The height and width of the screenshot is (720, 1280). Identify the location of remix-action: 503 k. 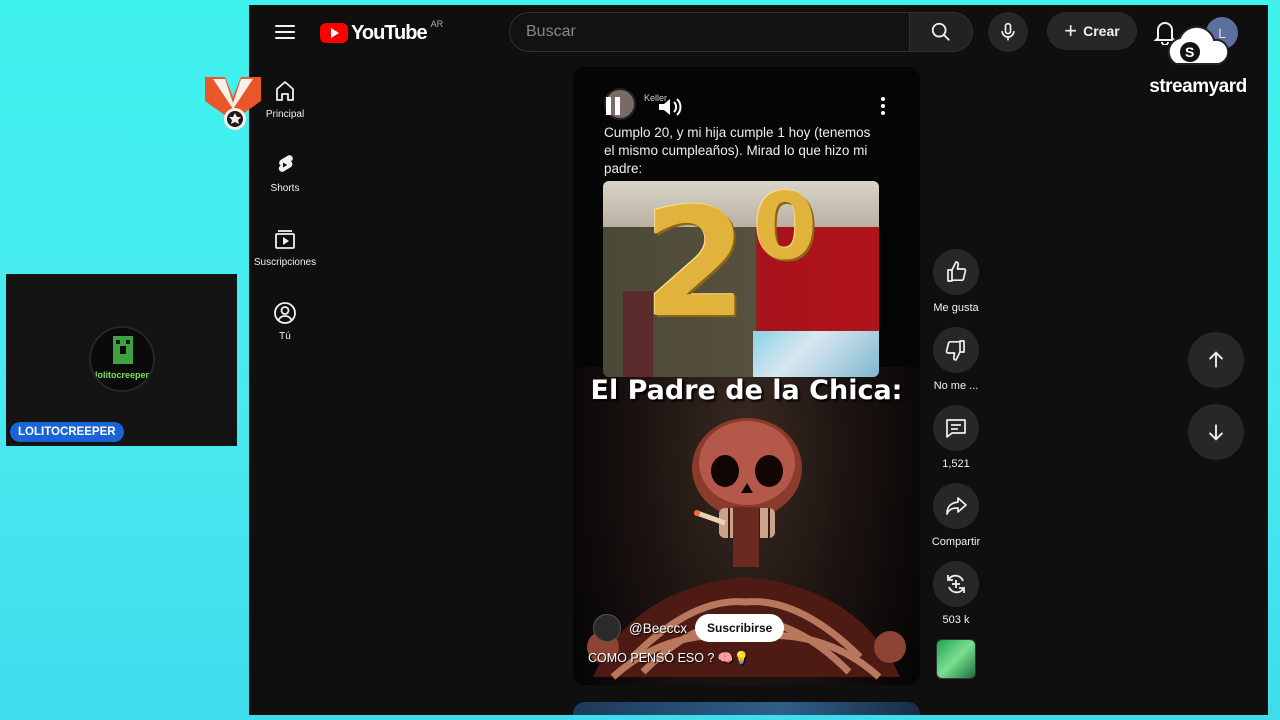
(956, 600).